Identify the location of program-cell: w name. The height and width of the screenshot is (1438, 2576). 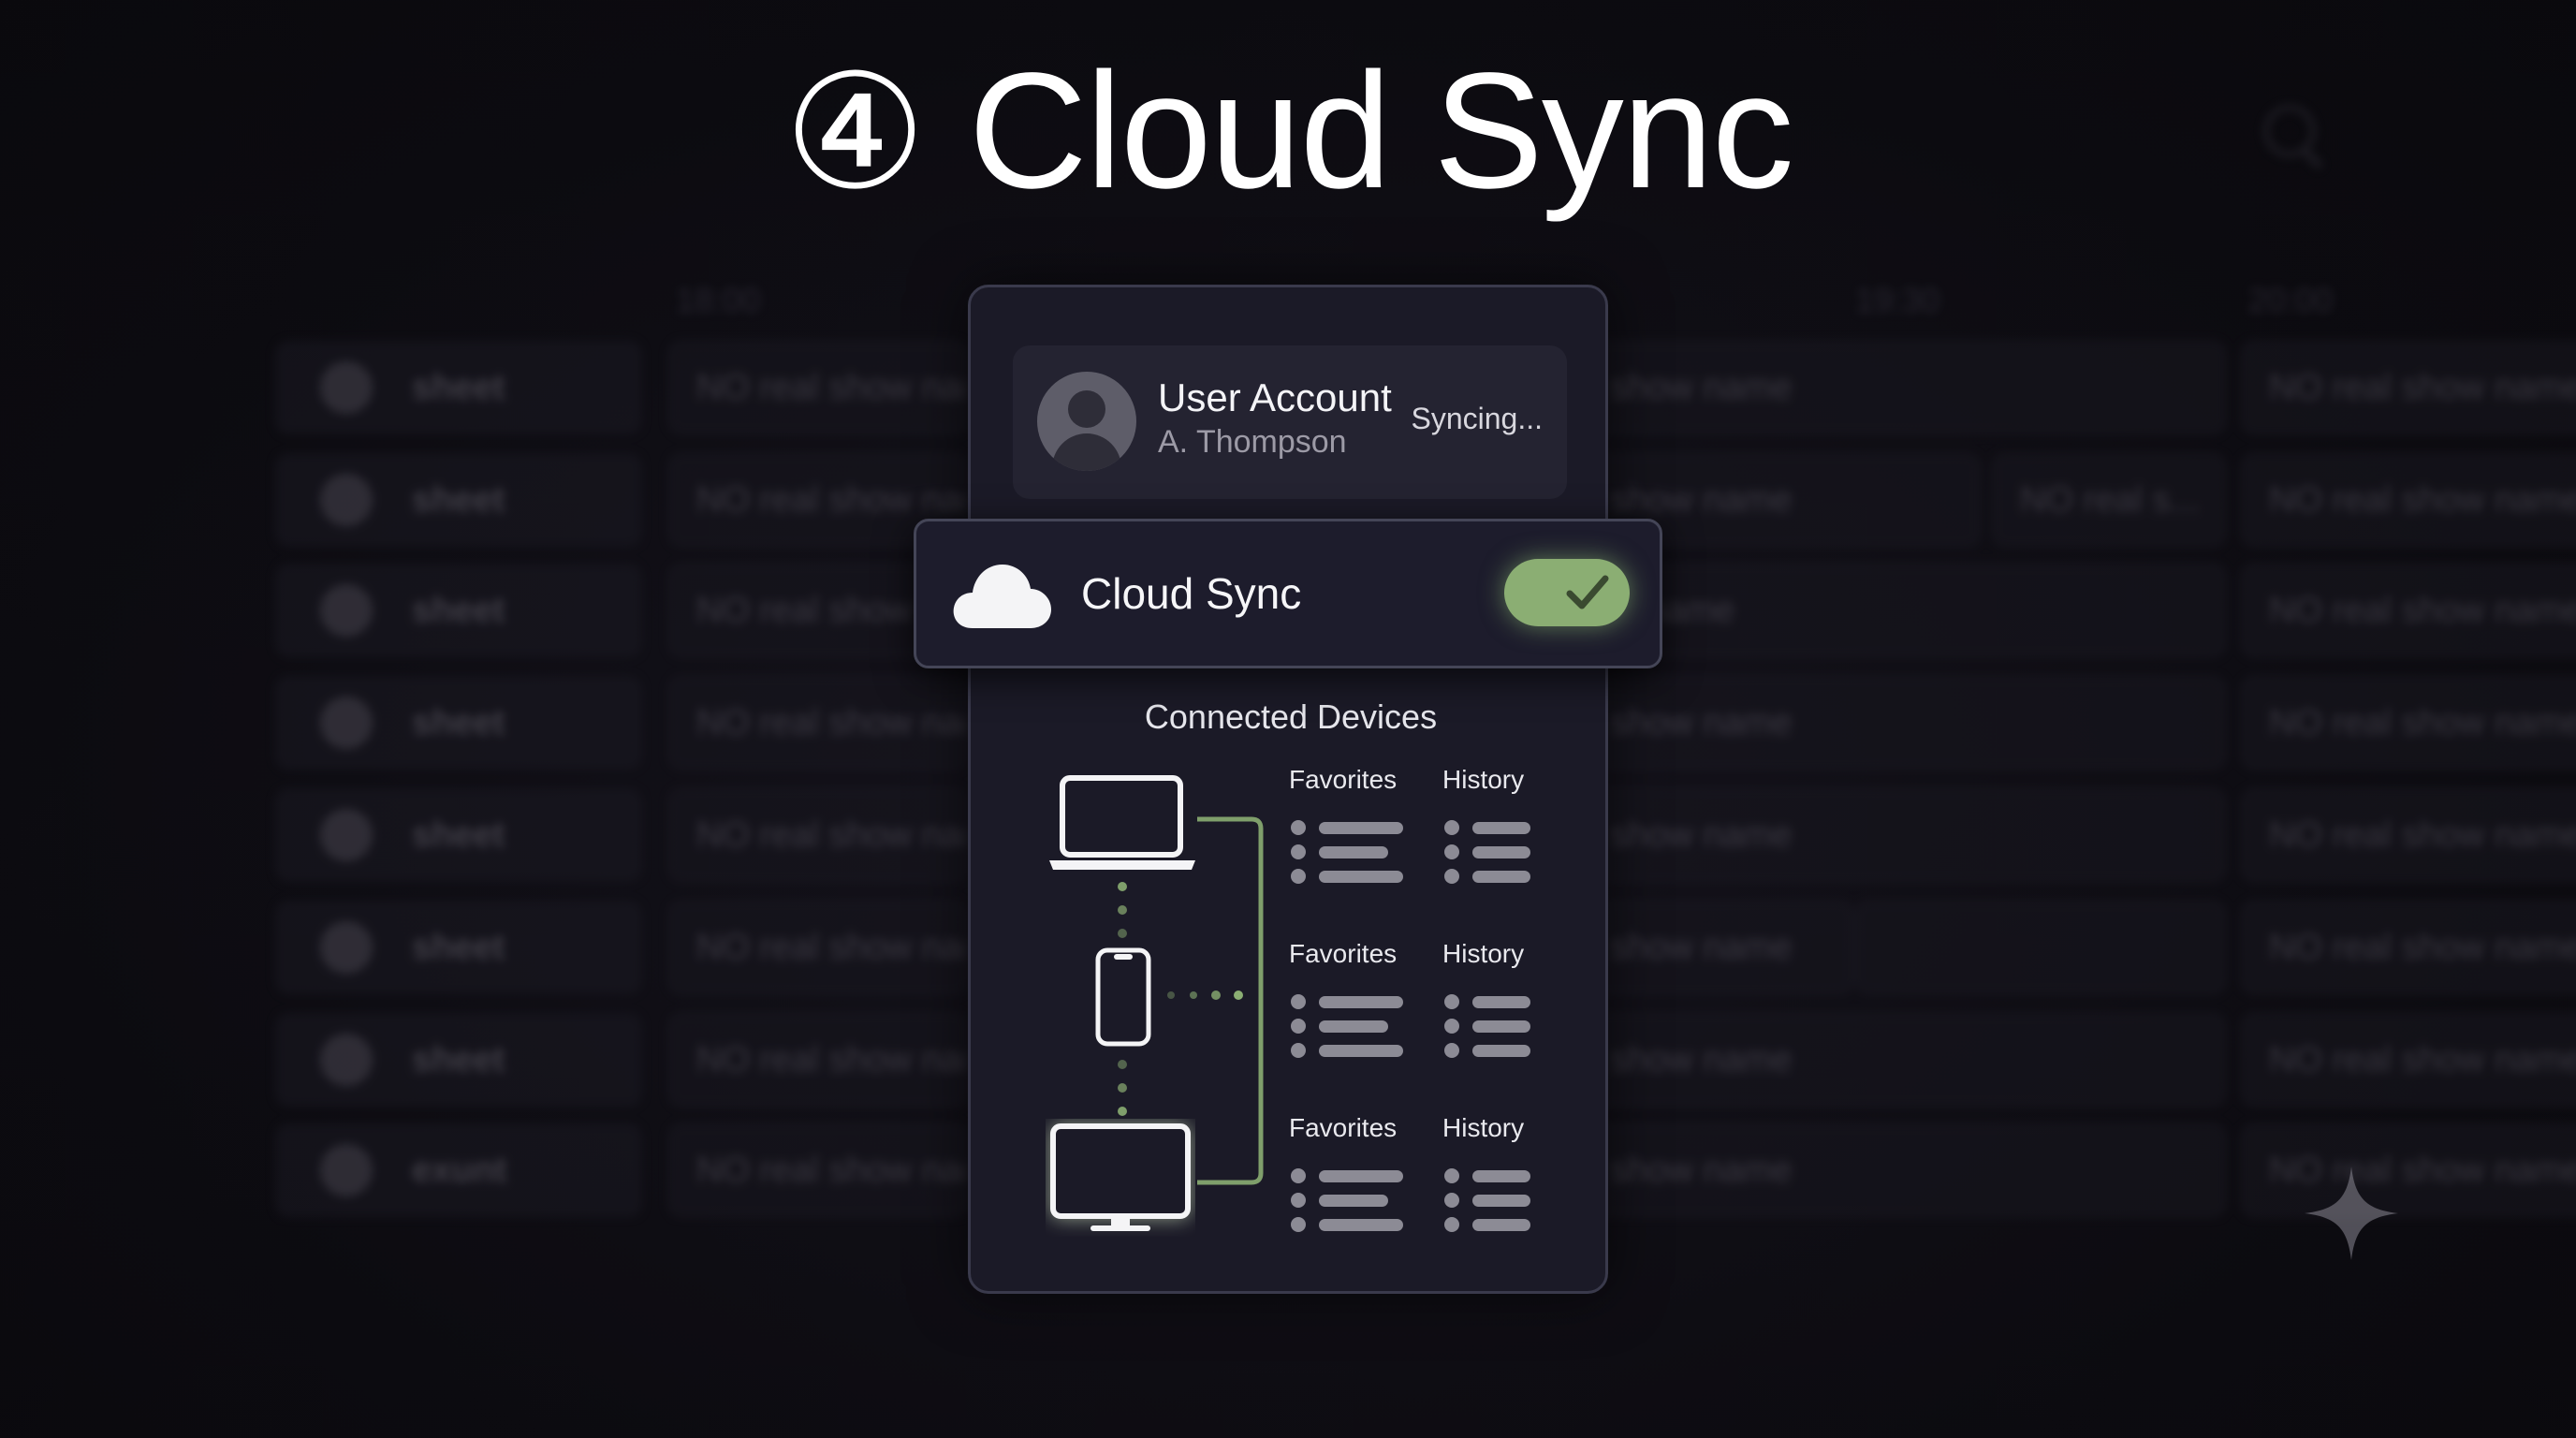
(1904, 610).